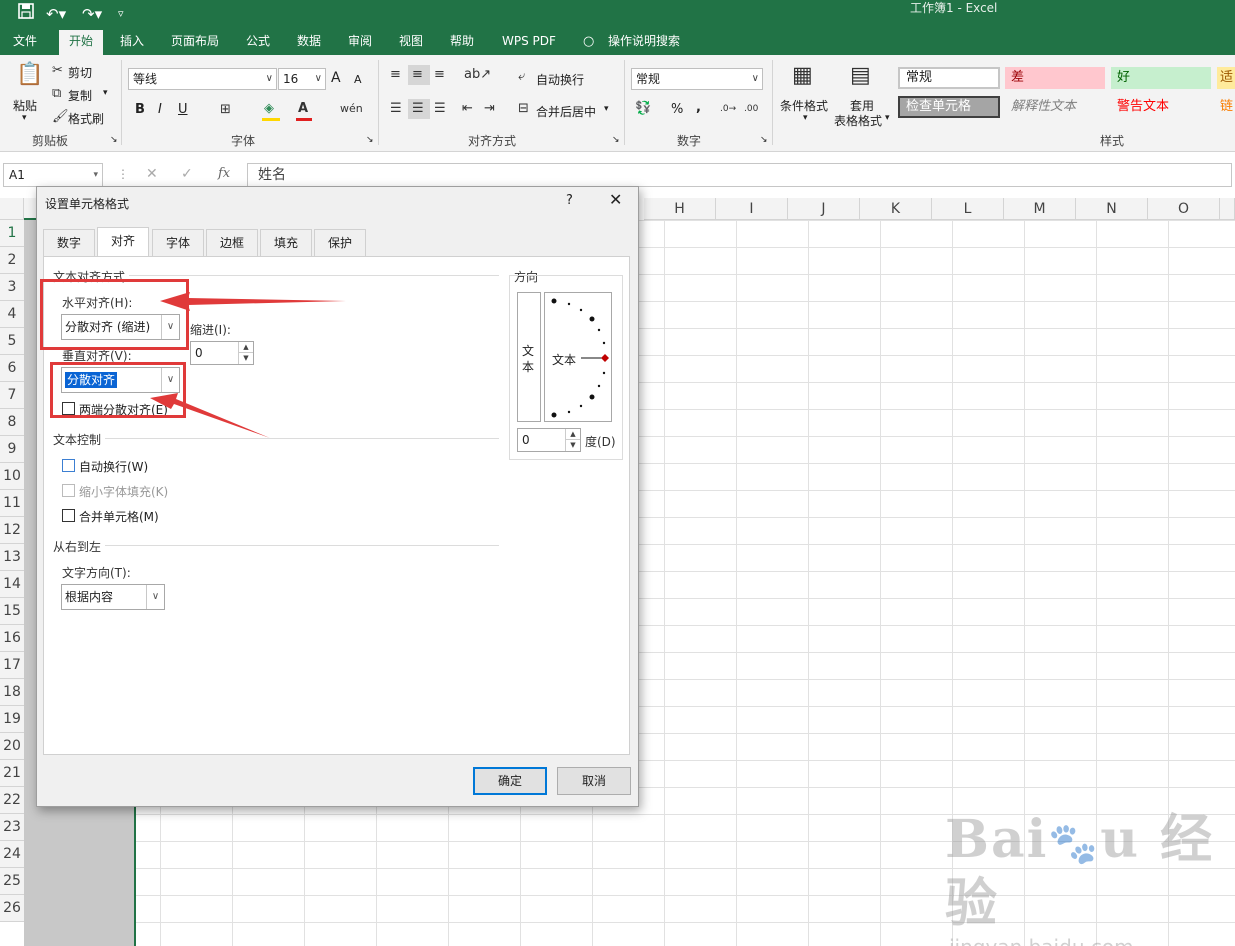 The height and width of the screenshot is (946, 1235). Describe the element at coordinates (248, 365) in the screenshot. I see `annotation-arrows` at that location.